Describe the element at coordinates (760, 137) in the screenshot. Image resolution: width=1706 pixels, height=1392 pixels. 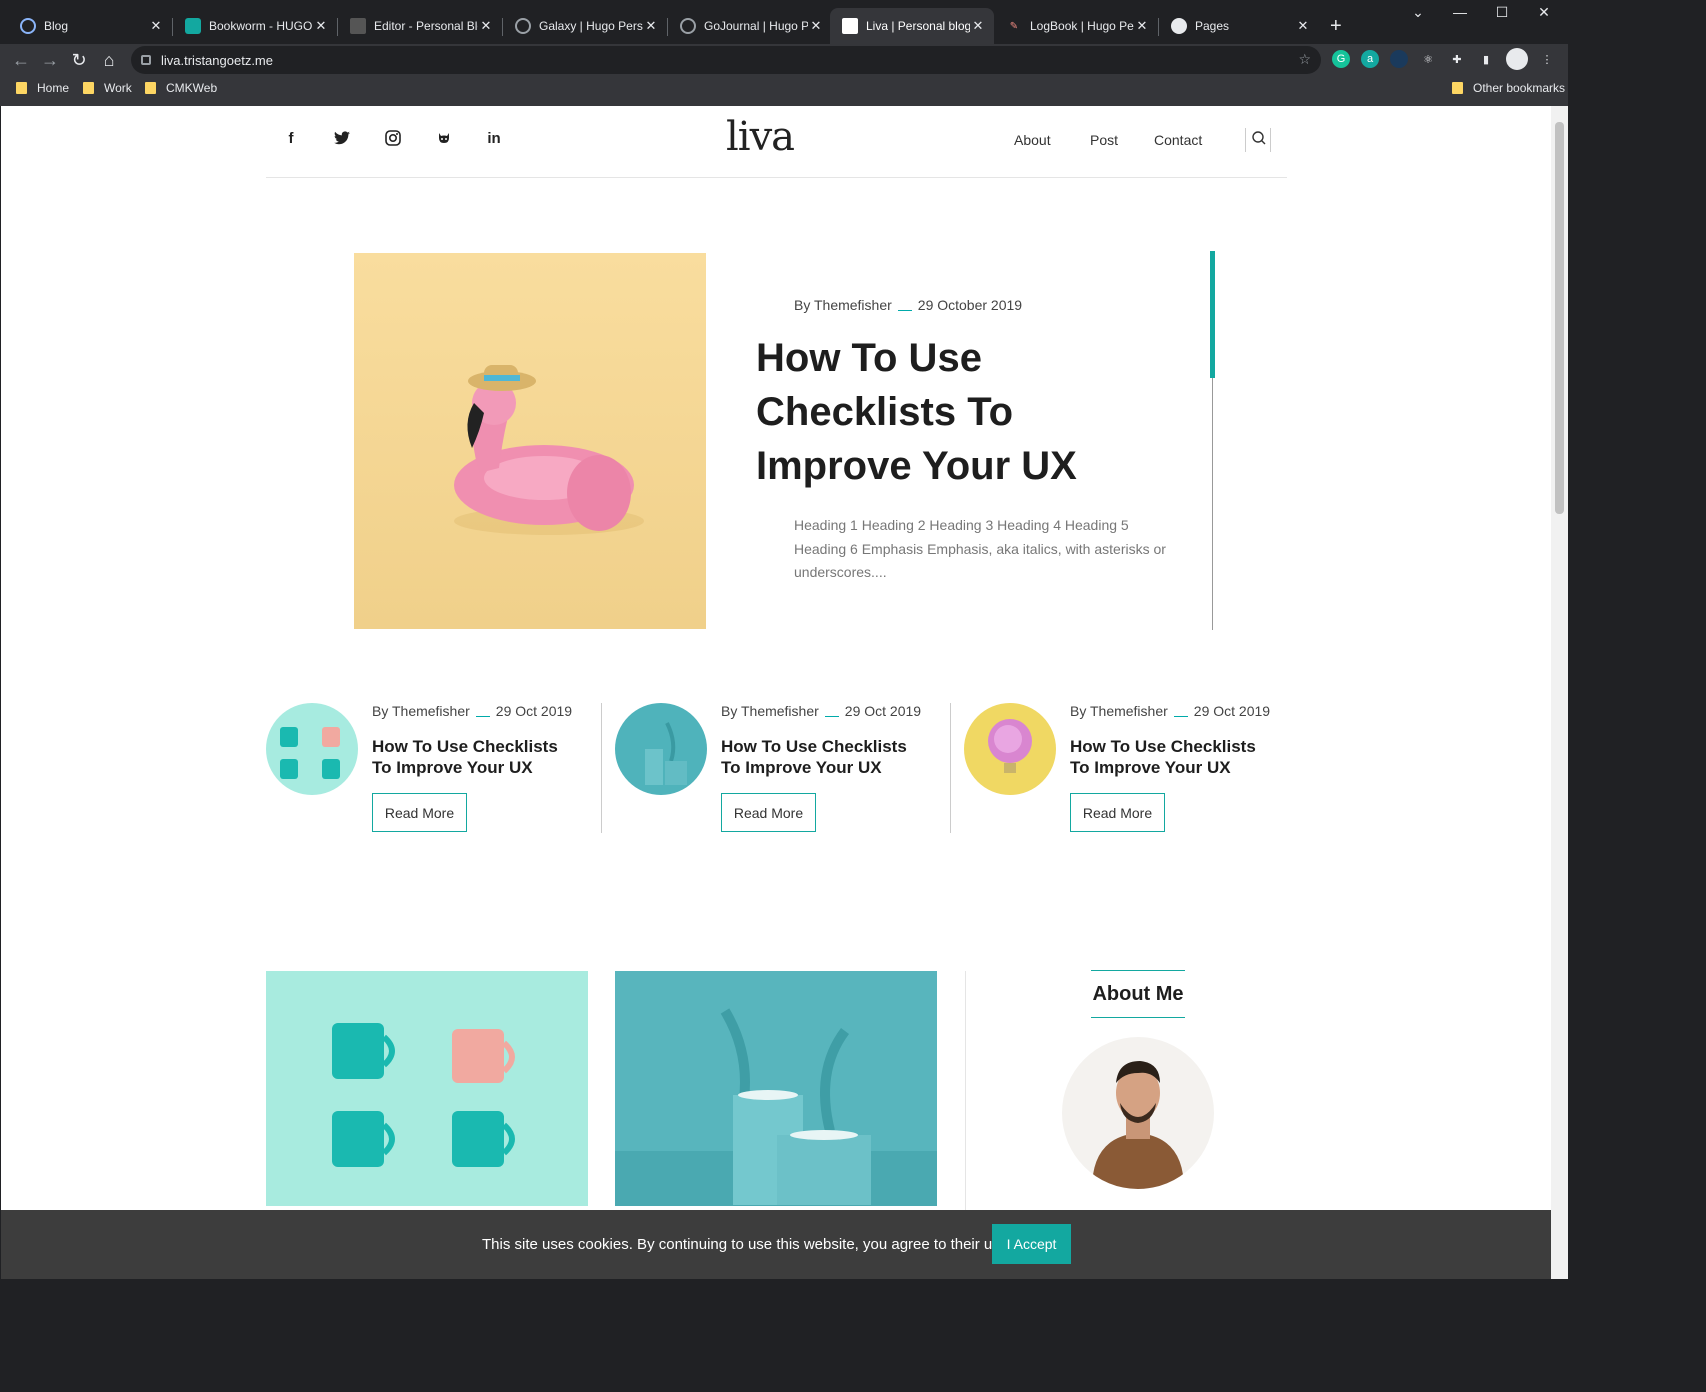
I see `site-logo: liva` at that location.